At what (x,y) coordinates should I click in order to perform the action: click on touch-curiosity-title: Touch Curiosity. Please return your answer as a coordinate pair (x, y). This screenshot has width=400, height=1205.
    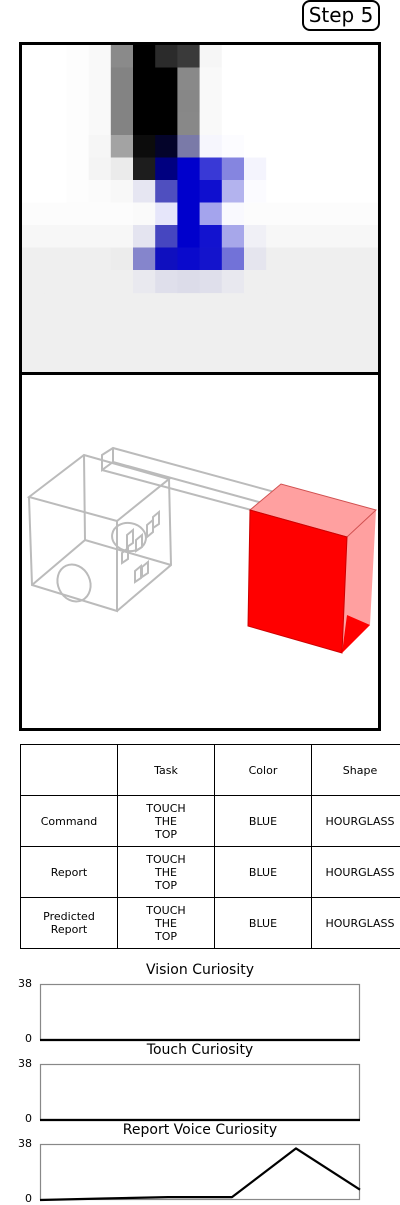
    Looking at the image, I should click on (200, 1050).